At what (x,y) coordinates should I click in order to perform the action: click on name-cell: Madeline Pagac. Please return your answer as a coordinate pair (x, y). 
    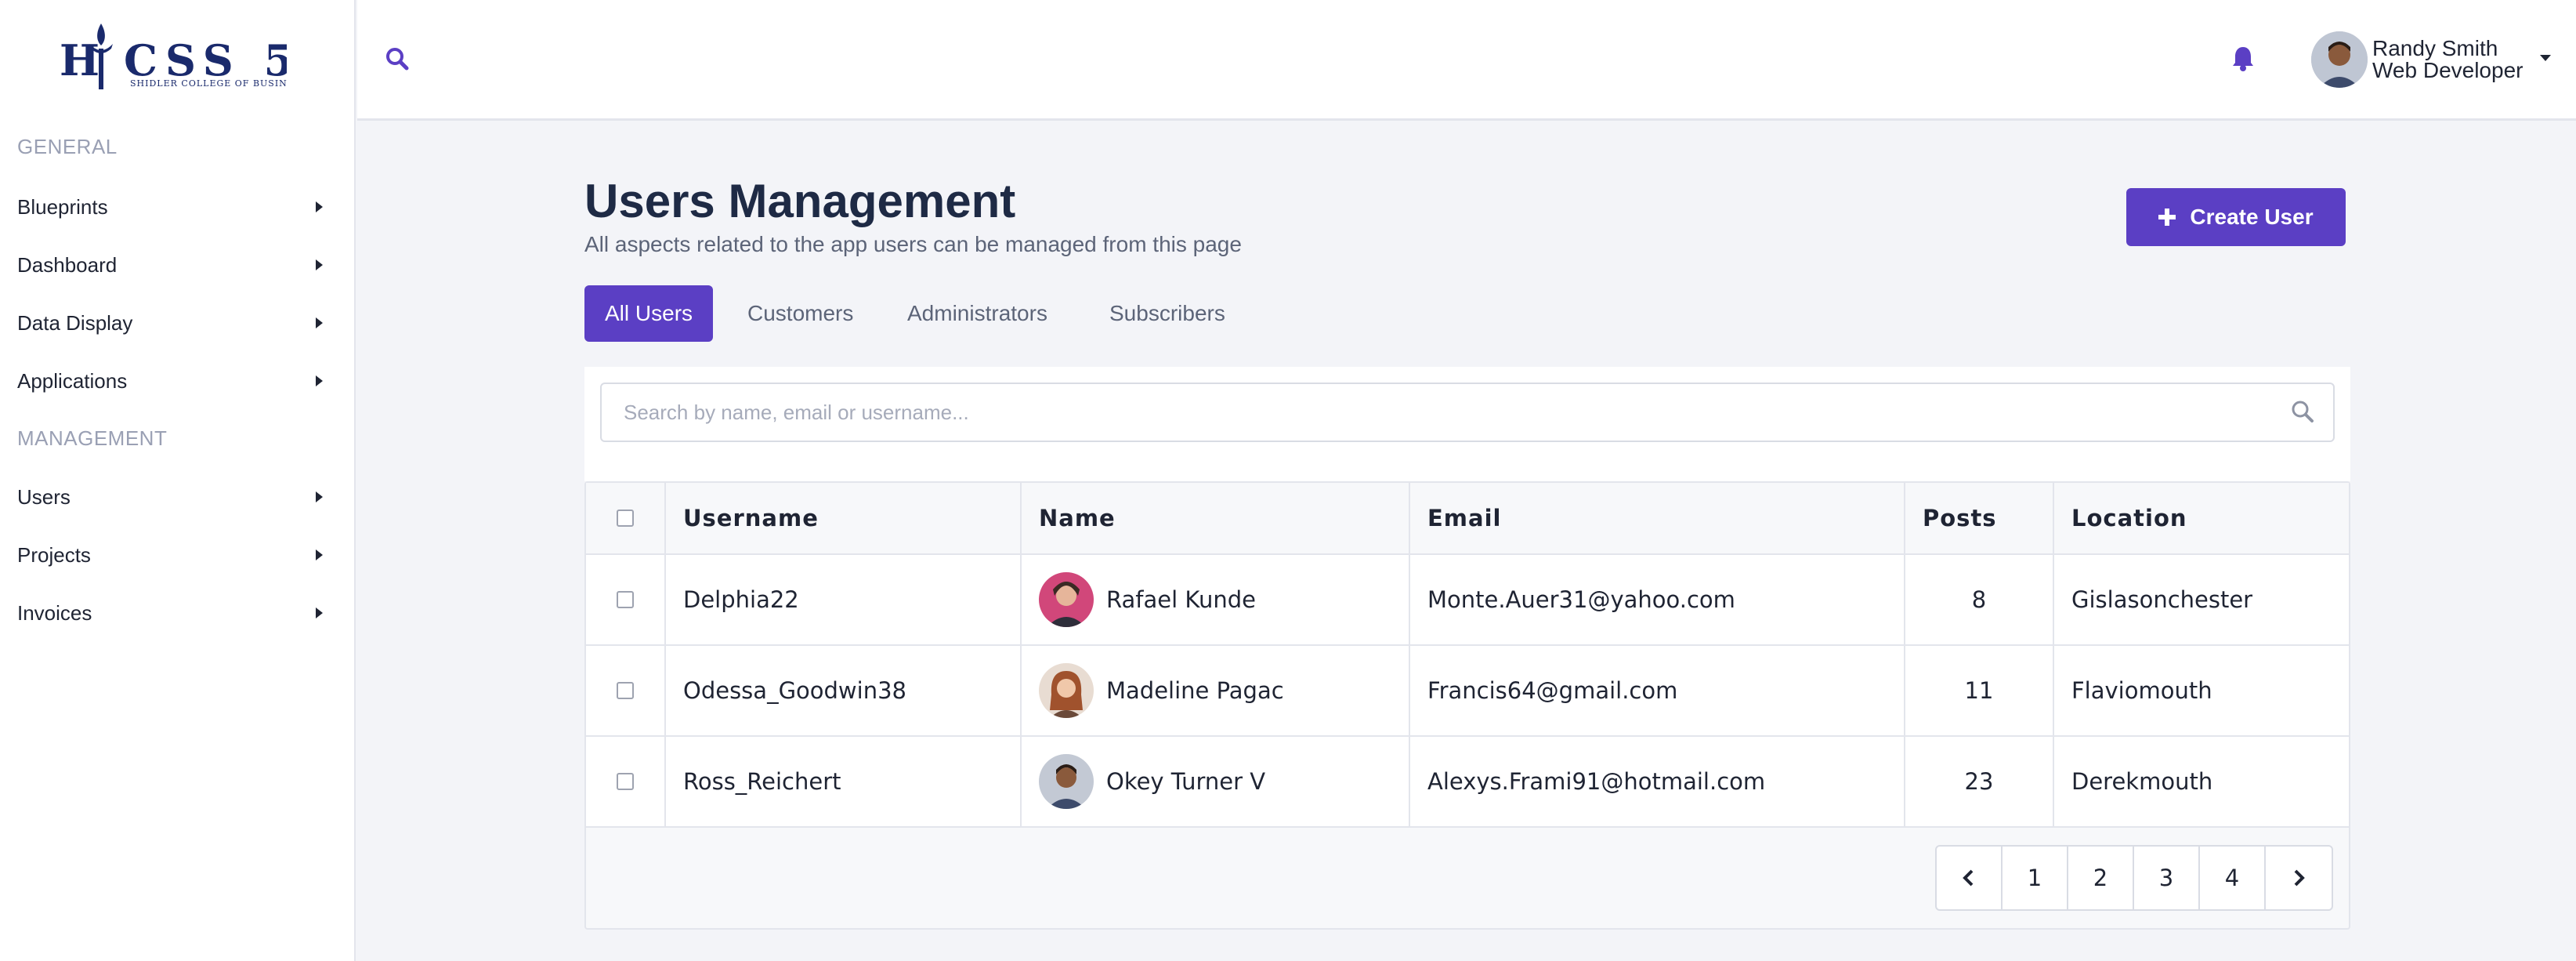
    Looking at the image, I should click on (1216, 690).